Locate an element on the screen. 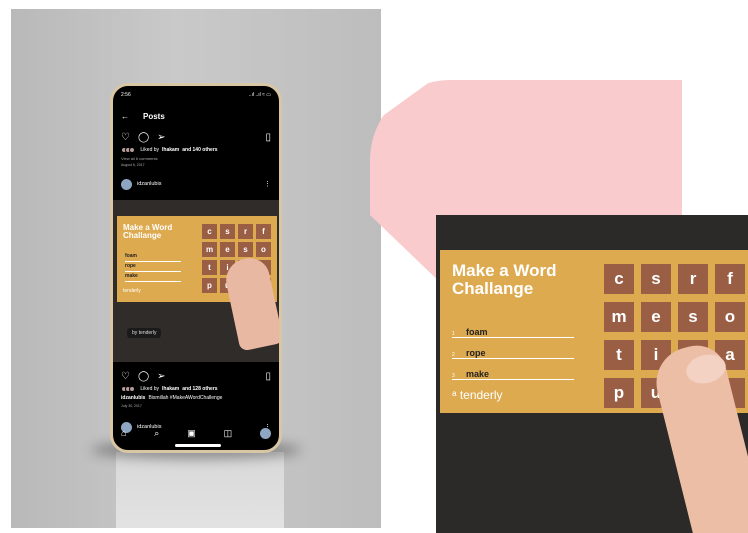 The height and width of the screenshot is (533, 748). post1-likes: Liked by lhakam and 140 others is located at coordinates (196, 150).